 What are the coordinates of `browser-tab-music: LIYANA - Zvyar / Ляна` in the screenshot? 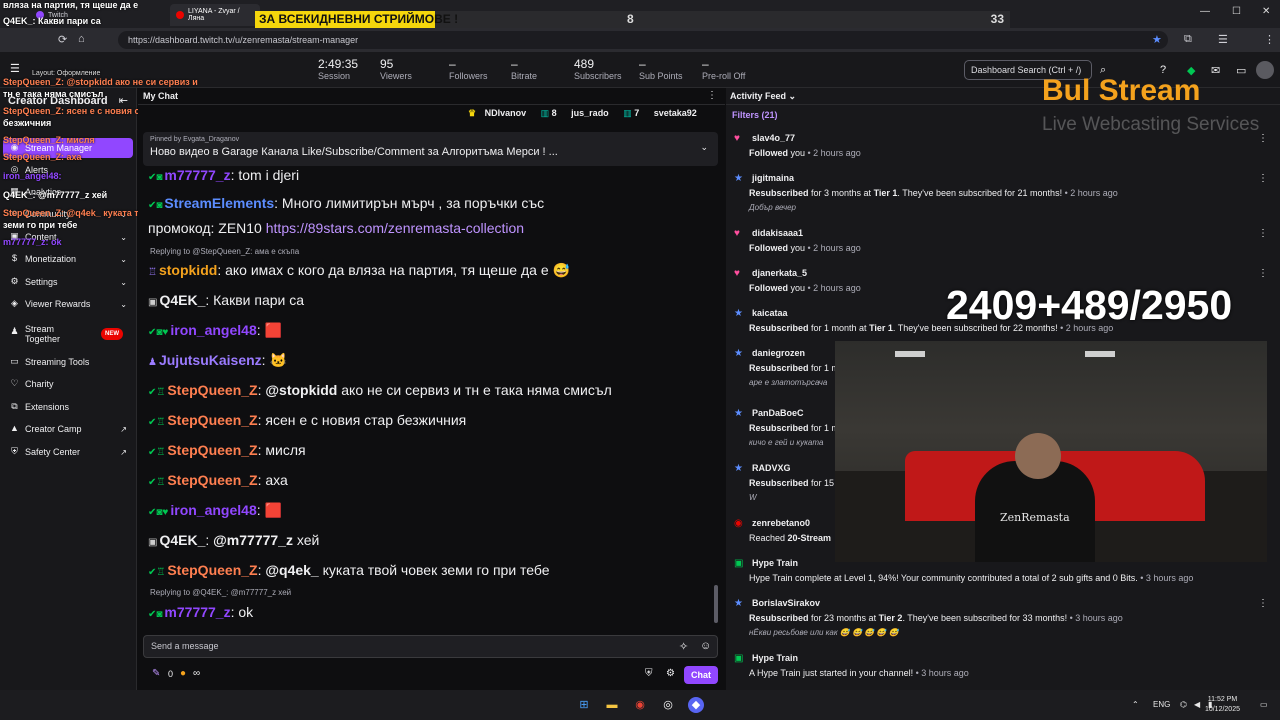 It's located at (215, 15).